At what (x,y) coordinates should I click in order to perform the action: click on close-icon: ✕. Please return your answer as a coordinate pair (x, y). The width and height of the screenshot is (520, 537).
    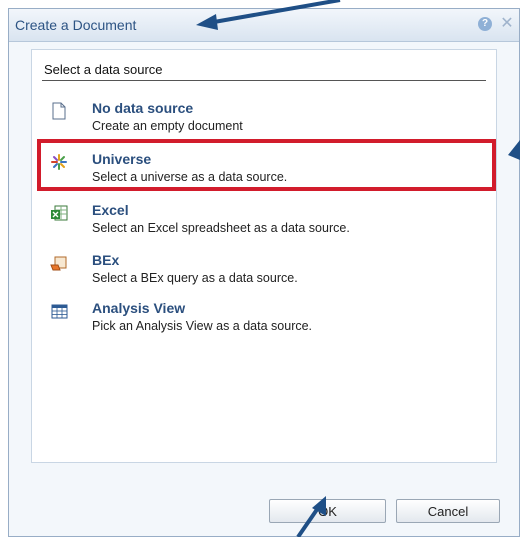
    Looking at the image, I should click on (507, 24).